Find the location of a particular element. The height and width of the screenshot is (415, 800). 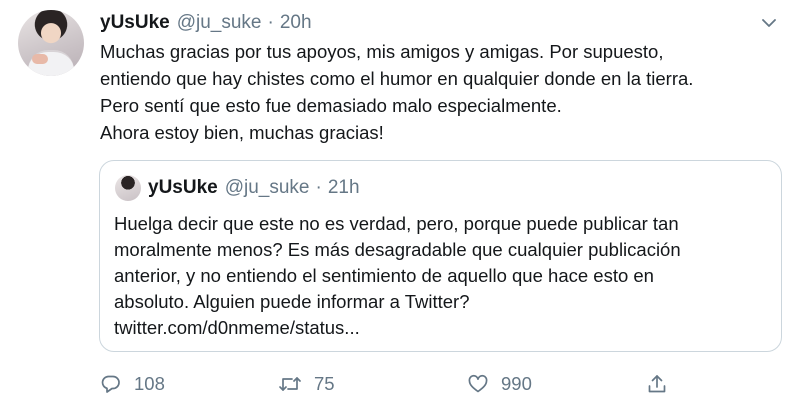

avatar-hand is located at coordinates (40, 59).